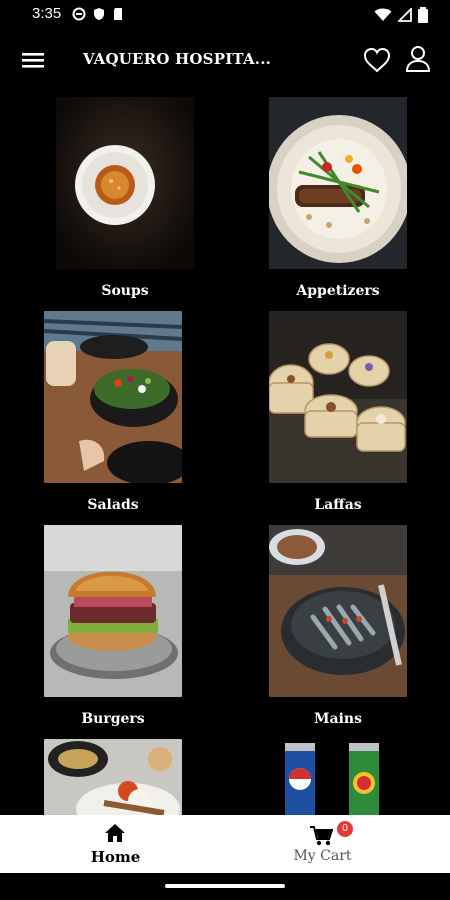  What do you see at coordinates (338, 719) in the screenshot?
I see `category-label: Mains` at bounding box center [338, 719].